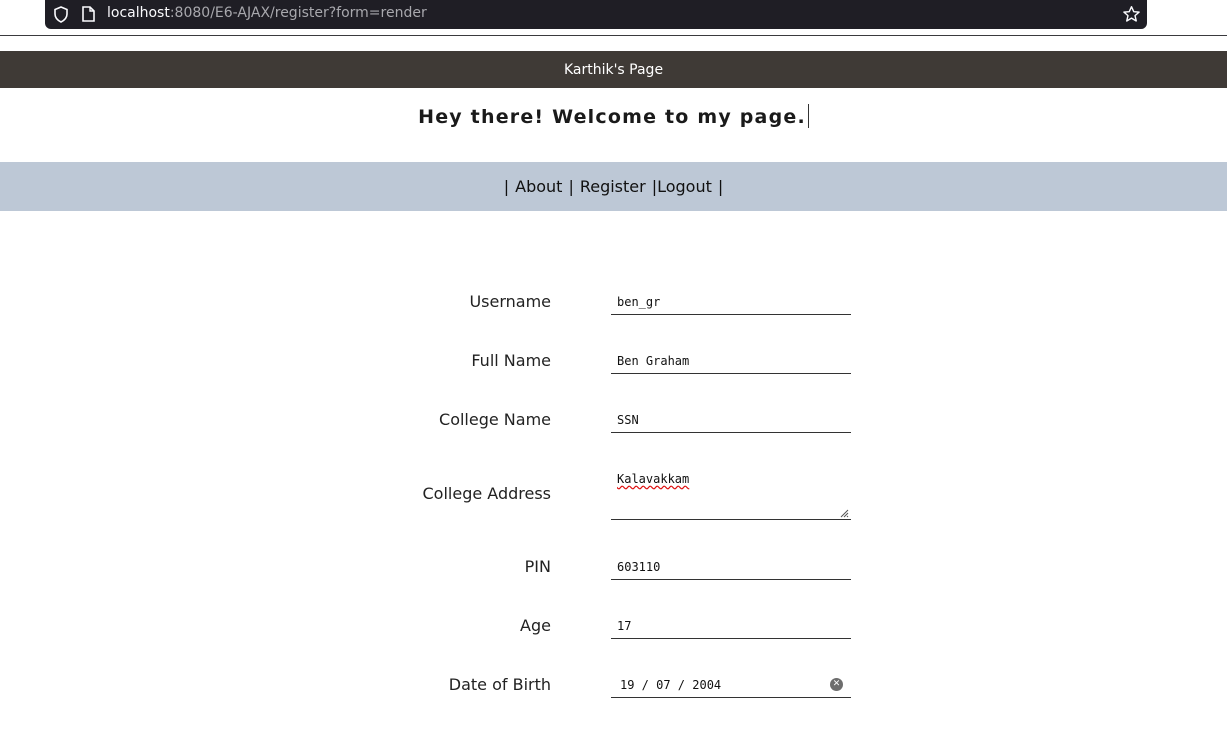 This screenshot has height=738, width=1227. What do you see at coordinates (499, 684) in the screenshot?
I see `dob-label: Date of Birth` at bounding box center [499, 684].